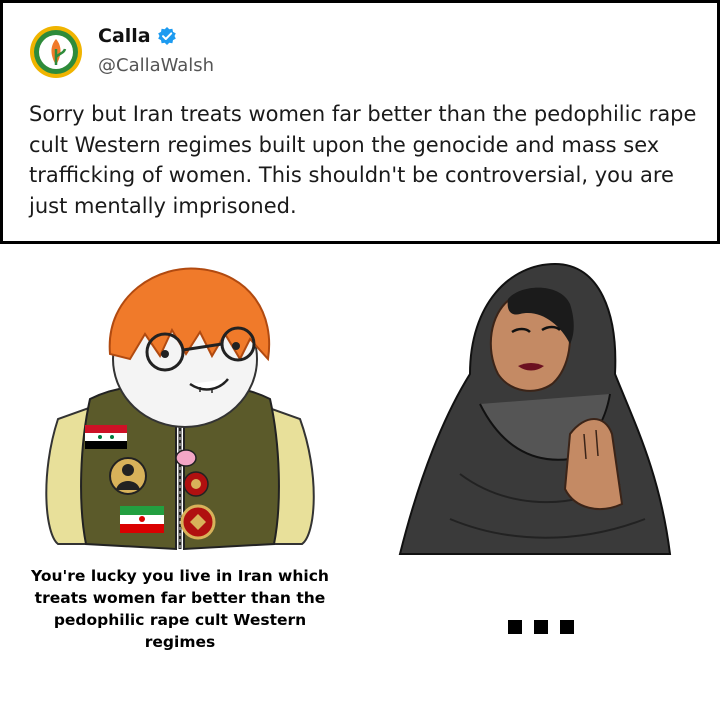 The width and height of the screenshot is (720, 711). What do you see at coordinates (156, 65) in the screenshot?
I see `user-handle: @CallaWalsh` at bounding box center [156, 65].